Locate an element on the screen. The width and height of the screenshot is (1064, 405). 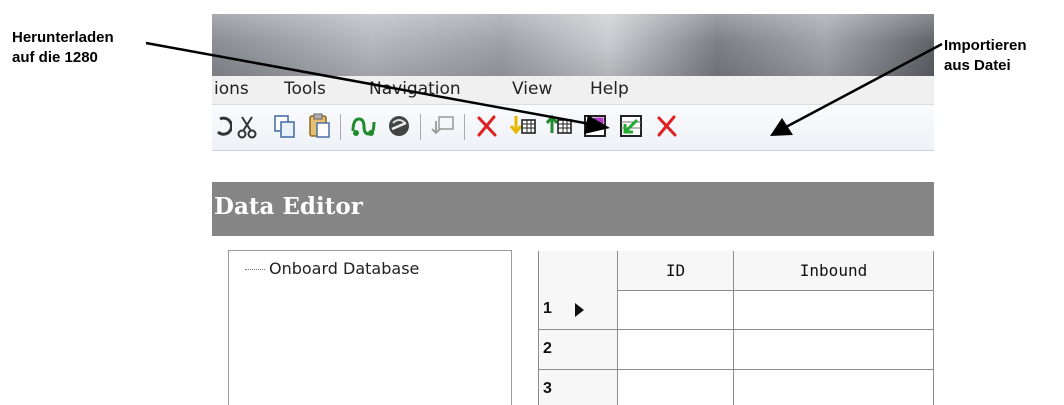
transfer-icon is located at coordinates (443, 126).